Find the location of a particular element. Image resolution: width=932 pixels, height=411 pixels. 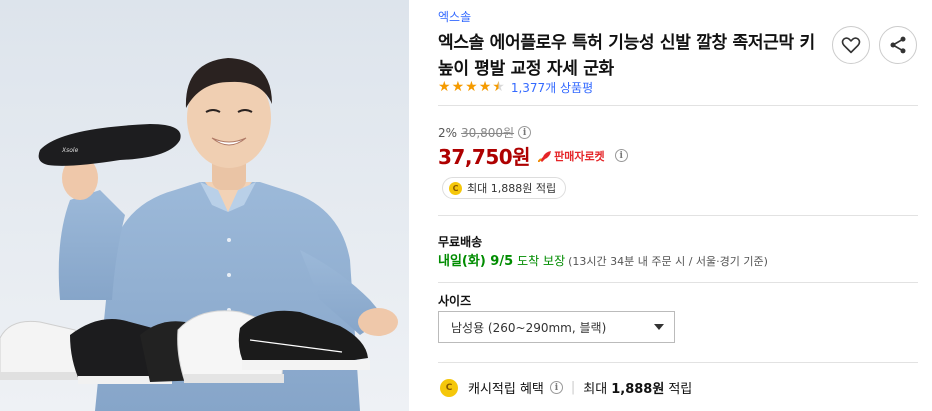

review-count-link: 1,377개 상품평 is located at coordinates (552, 87).